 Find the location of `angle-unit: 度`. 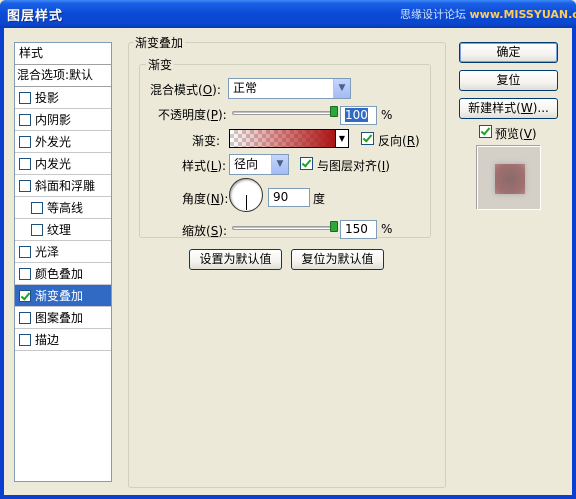

angle-unit: 度 is located at coordinates (319, 199).